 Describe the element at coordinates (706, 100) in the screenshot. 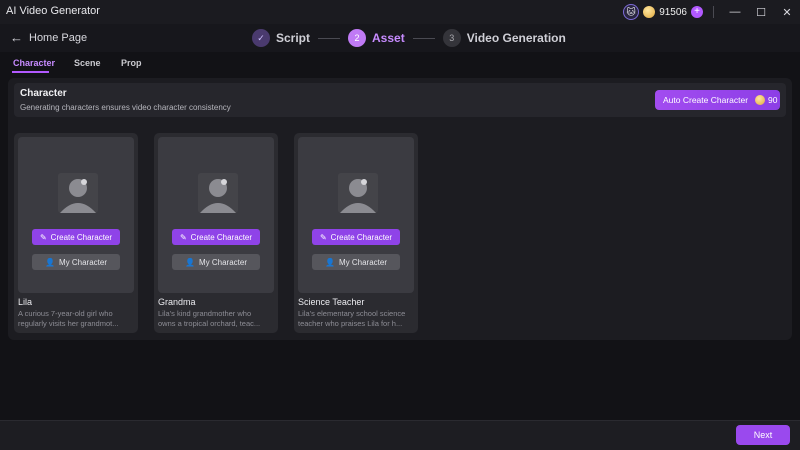

I see `auto-create-label: Auto Create Character` at that location.